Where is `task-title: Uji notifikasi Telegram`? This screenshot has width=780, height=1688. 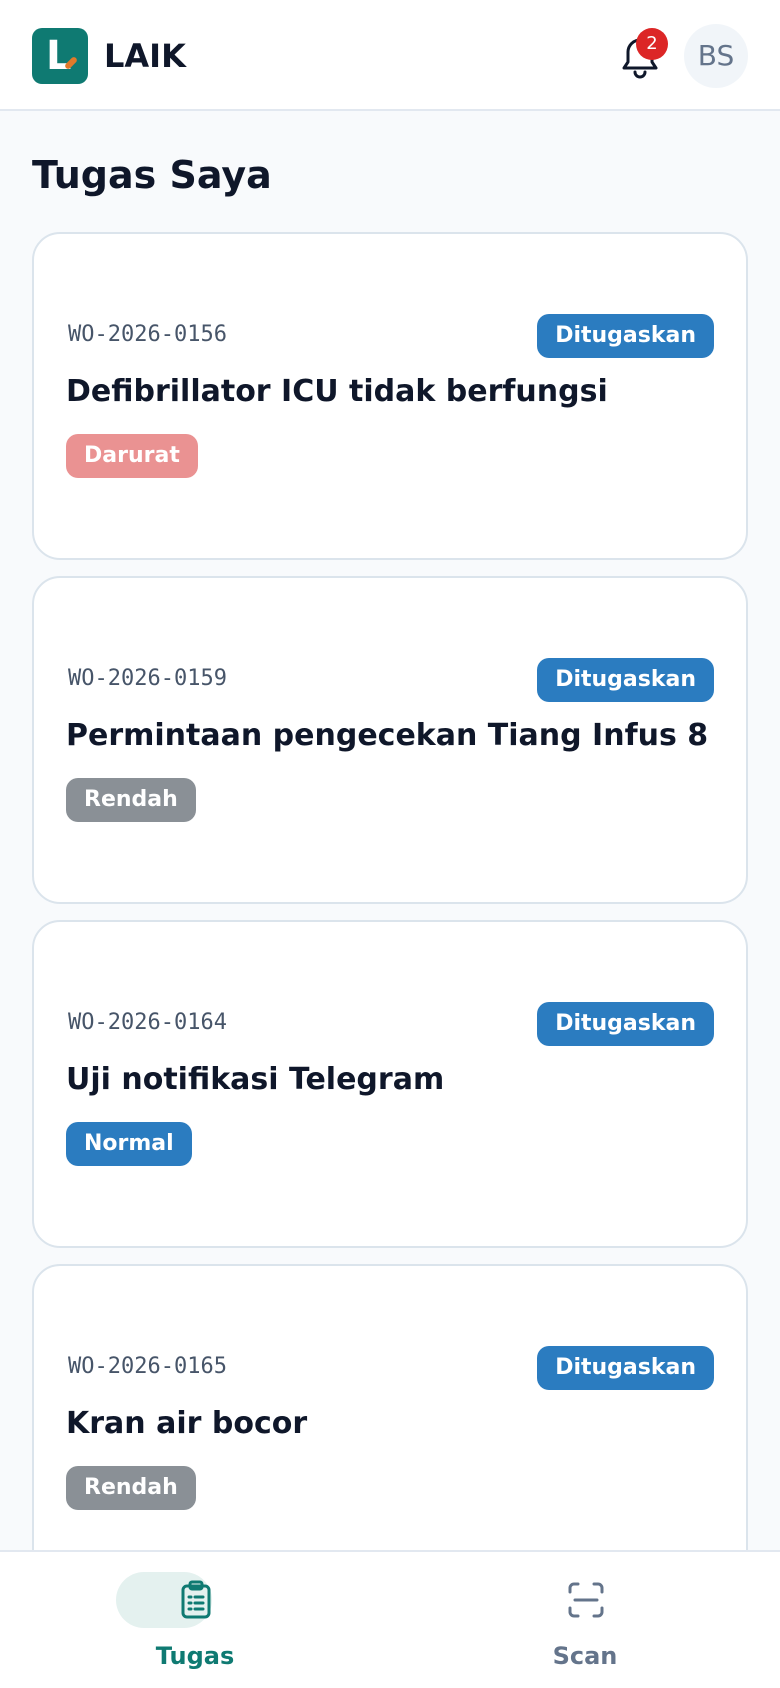
task-title: Uji notifikasi Telegram is located at coordinates (255, 1079).